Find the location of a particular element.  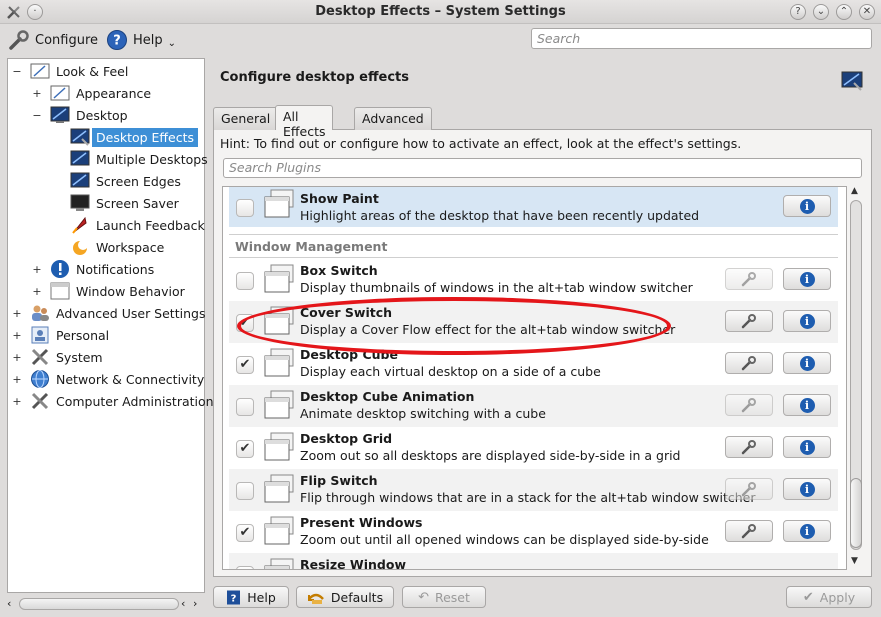

personal-icon is located at coordinates (40, 335).